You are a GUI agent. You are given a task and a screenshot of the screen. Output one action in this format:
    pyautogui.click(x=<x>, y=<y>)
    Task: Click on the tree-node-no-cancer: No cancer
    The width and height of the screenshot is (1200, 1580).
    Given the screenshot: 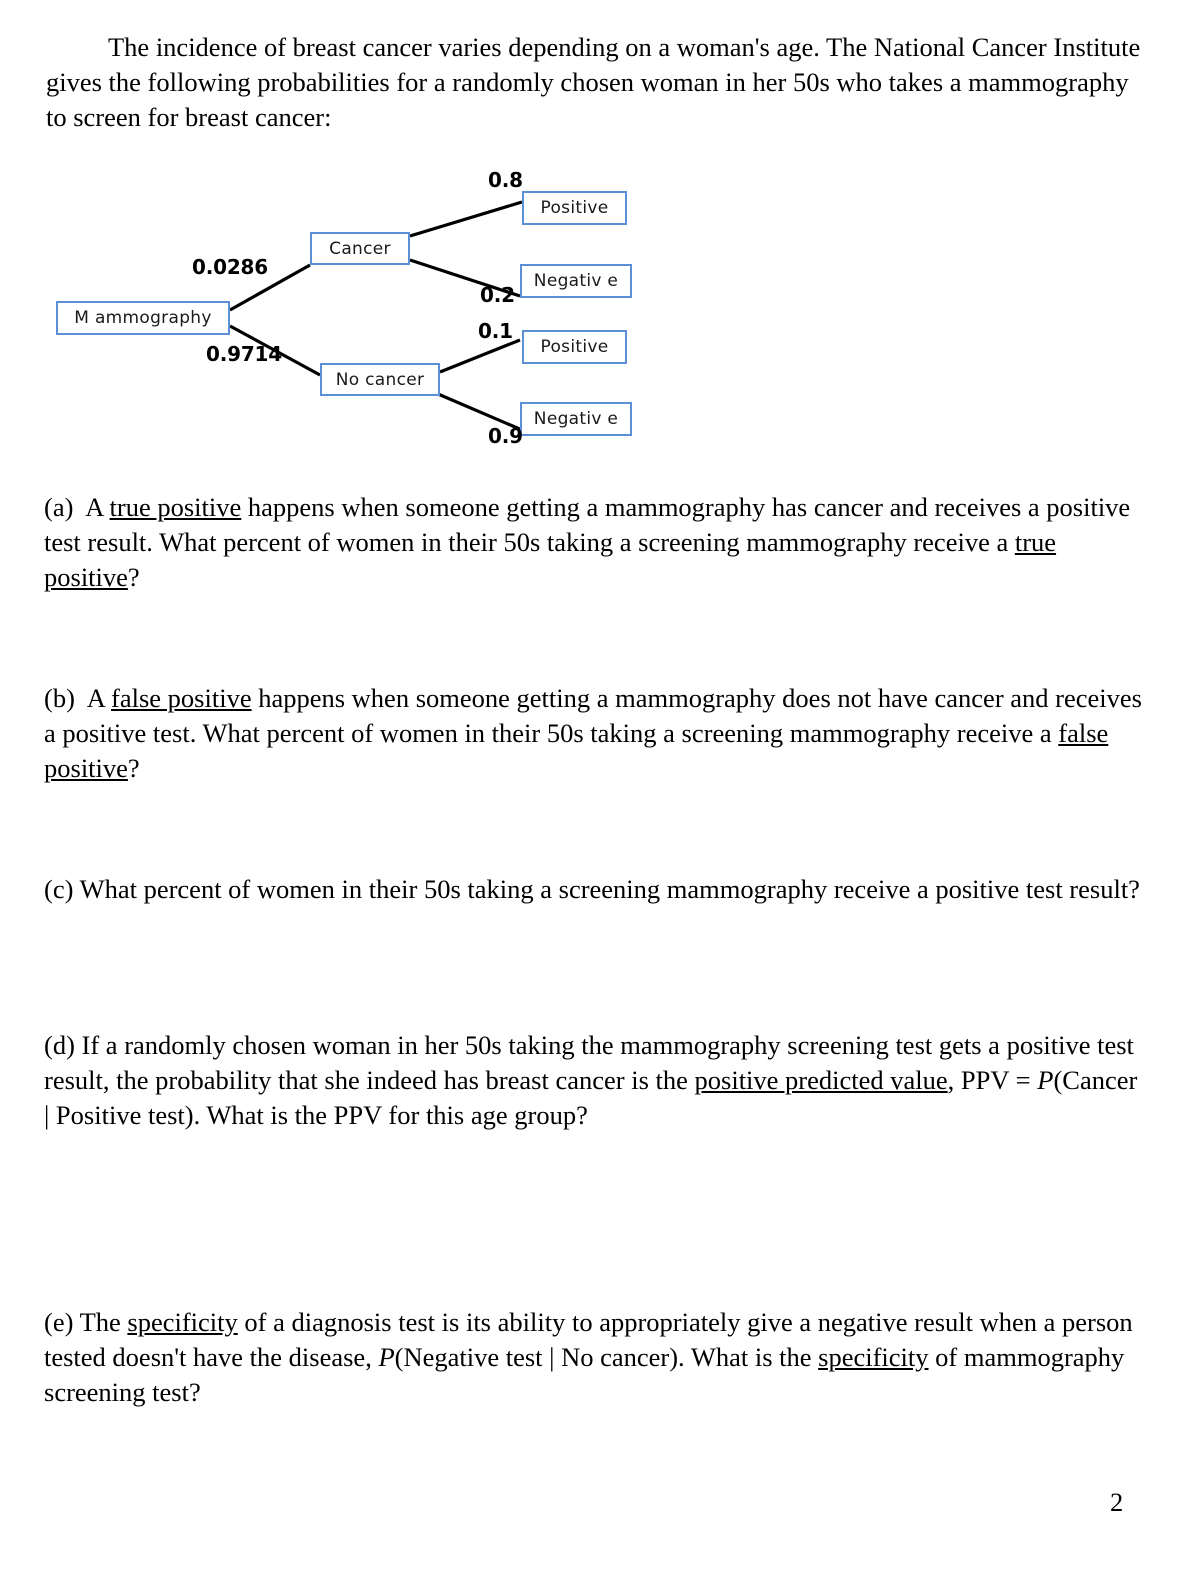 What is the action you would take?
    pyautogui.click(x=380, y=379)
    